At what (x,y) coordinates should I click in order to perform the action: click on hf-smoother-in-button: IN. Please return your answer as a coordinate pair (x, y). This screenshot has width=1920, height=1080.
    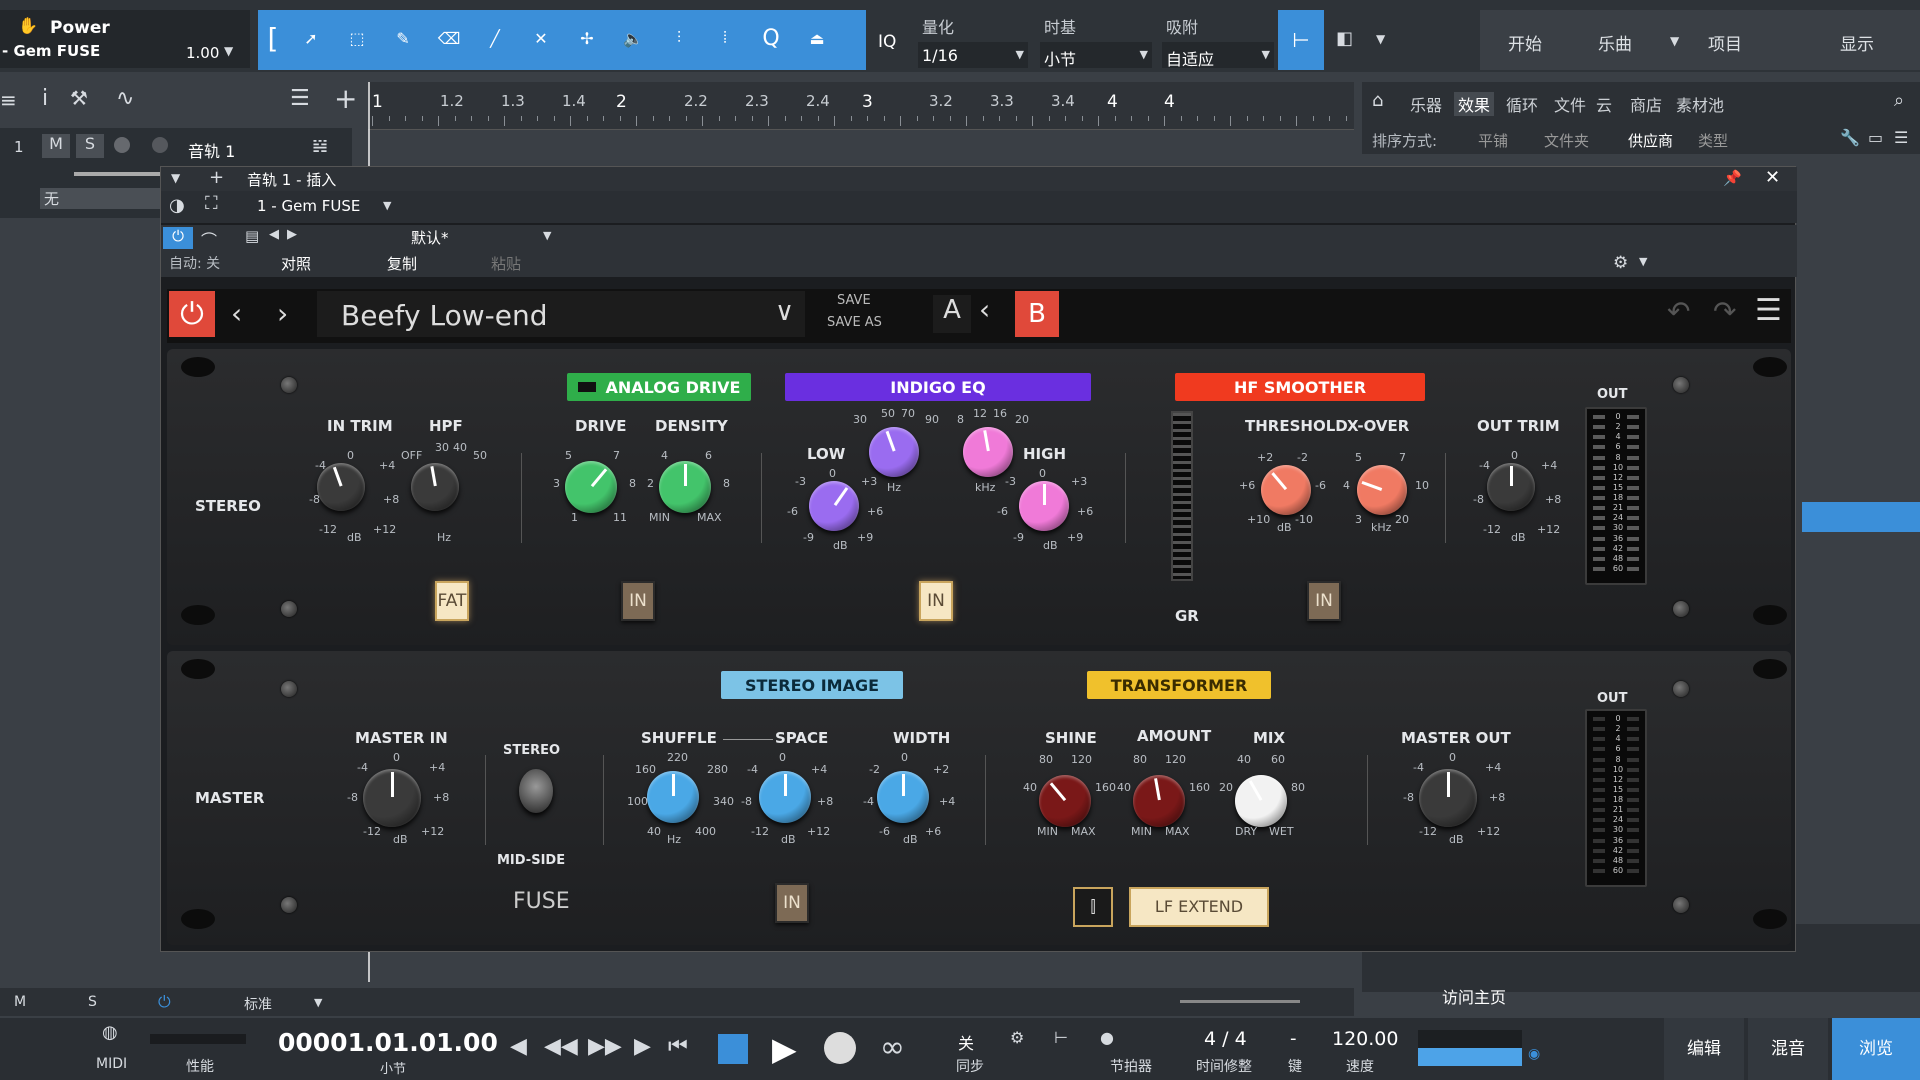
    Looking at the image, I should click on (1324, 601).